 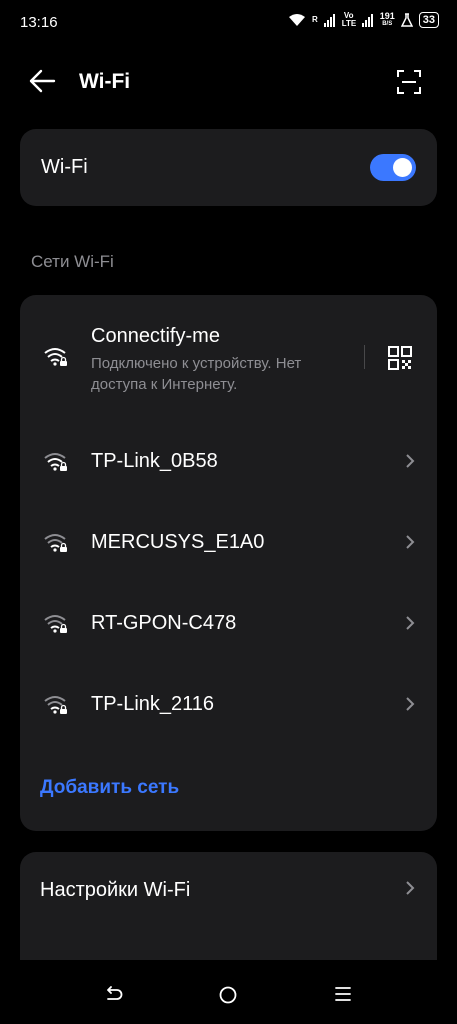 I want to click on network-name: Connectify-me, so click(x=155, y=336).